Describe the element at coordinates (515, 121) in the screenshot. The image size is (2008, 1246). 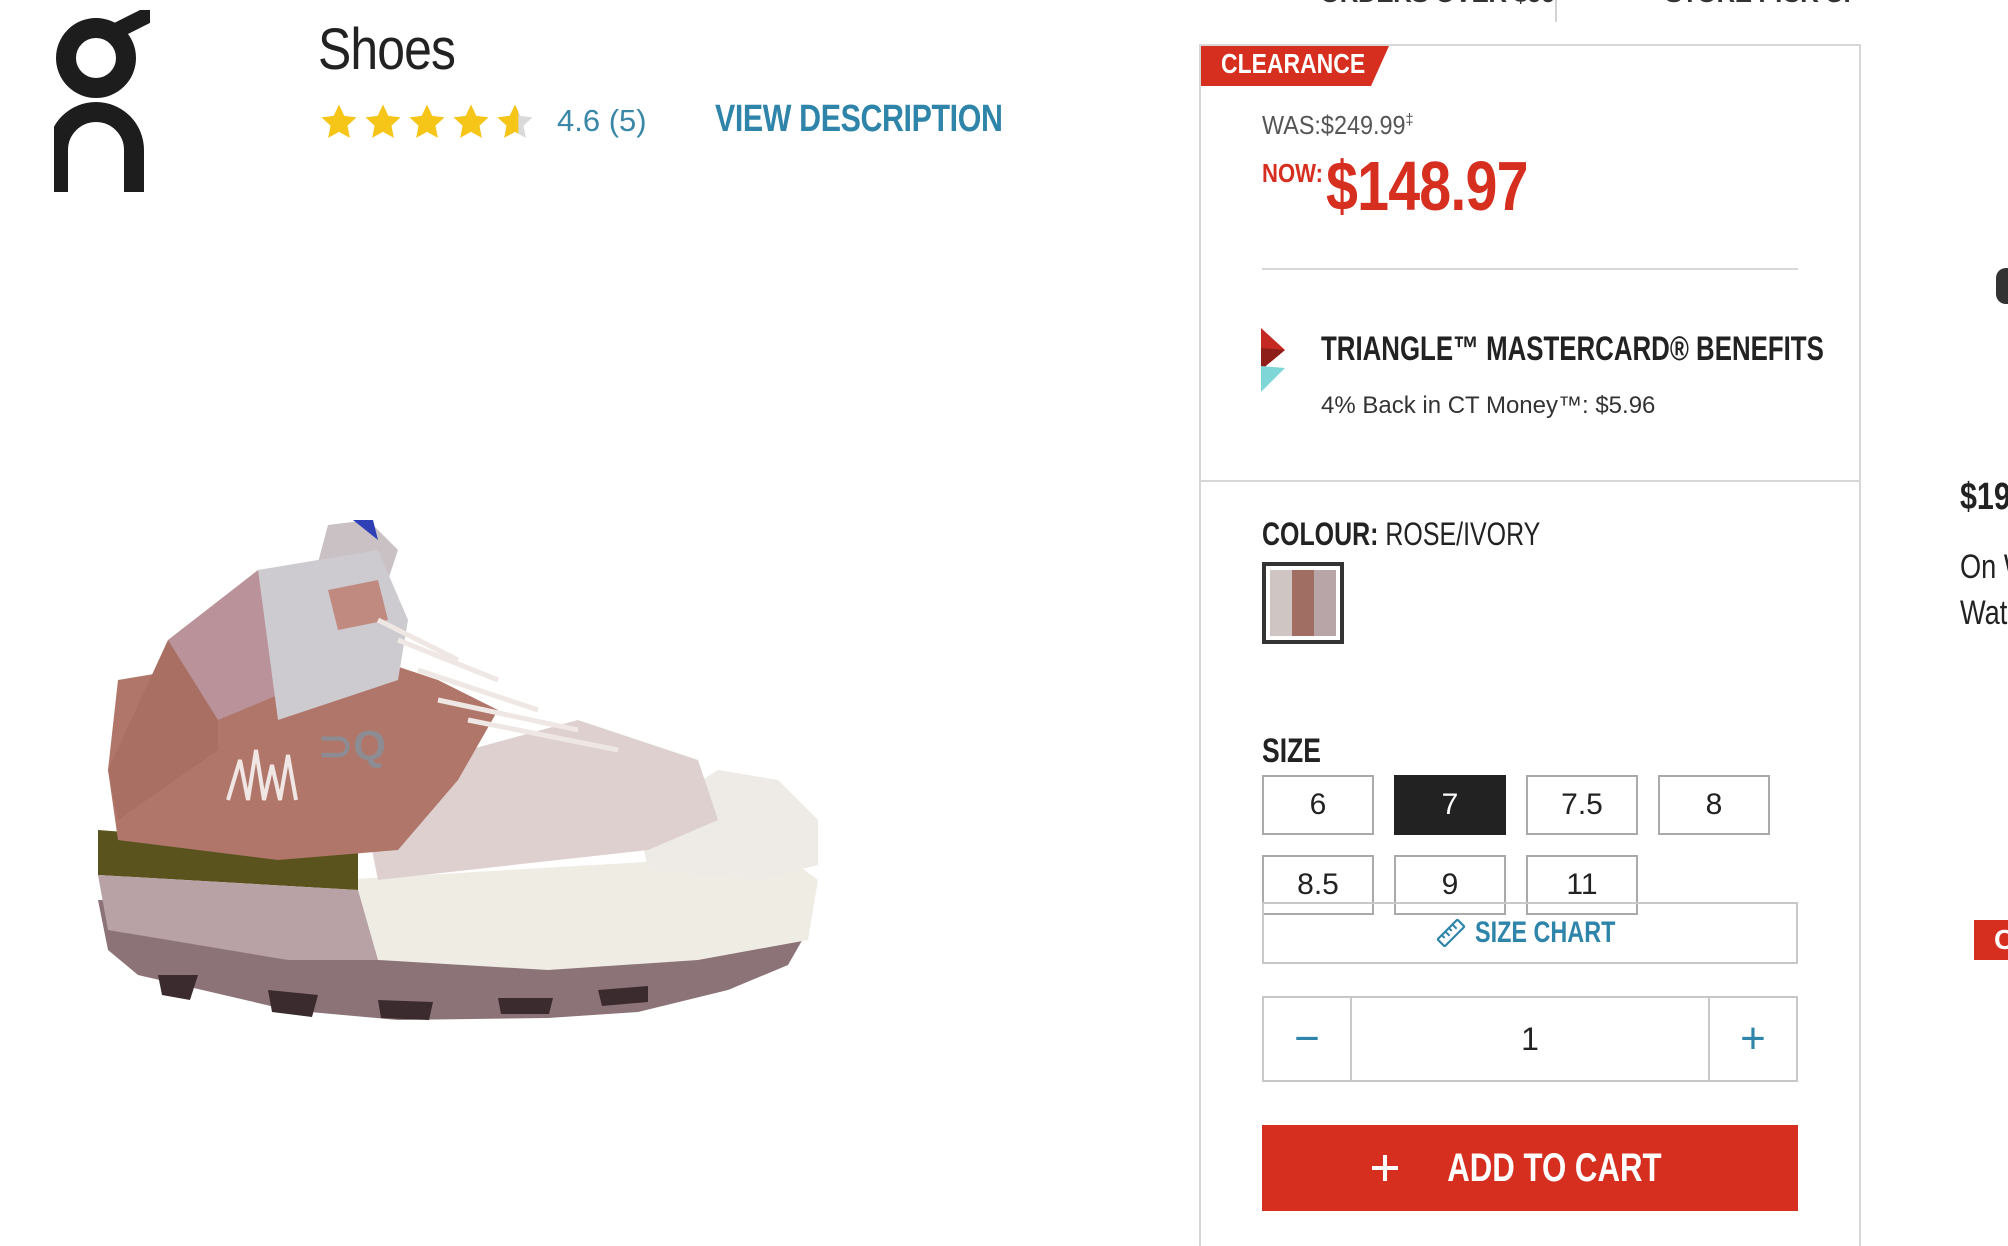
I see `star-half-icon` at that location.